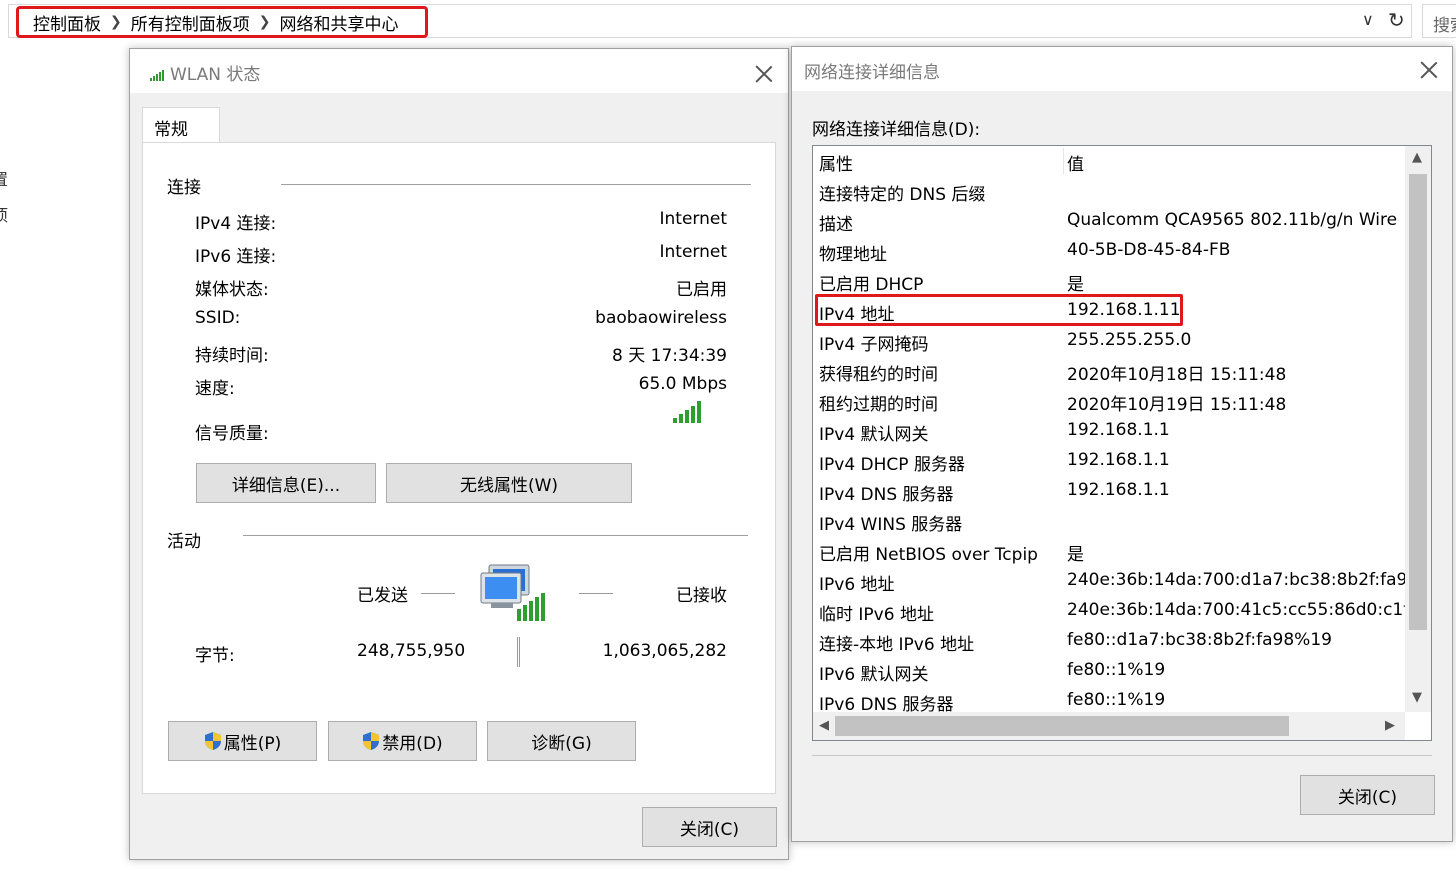  Describe the element at coordinates (1177, 405) in the screenshot. I see `row-value: 2020年10月19日 15:11:48` at that location.